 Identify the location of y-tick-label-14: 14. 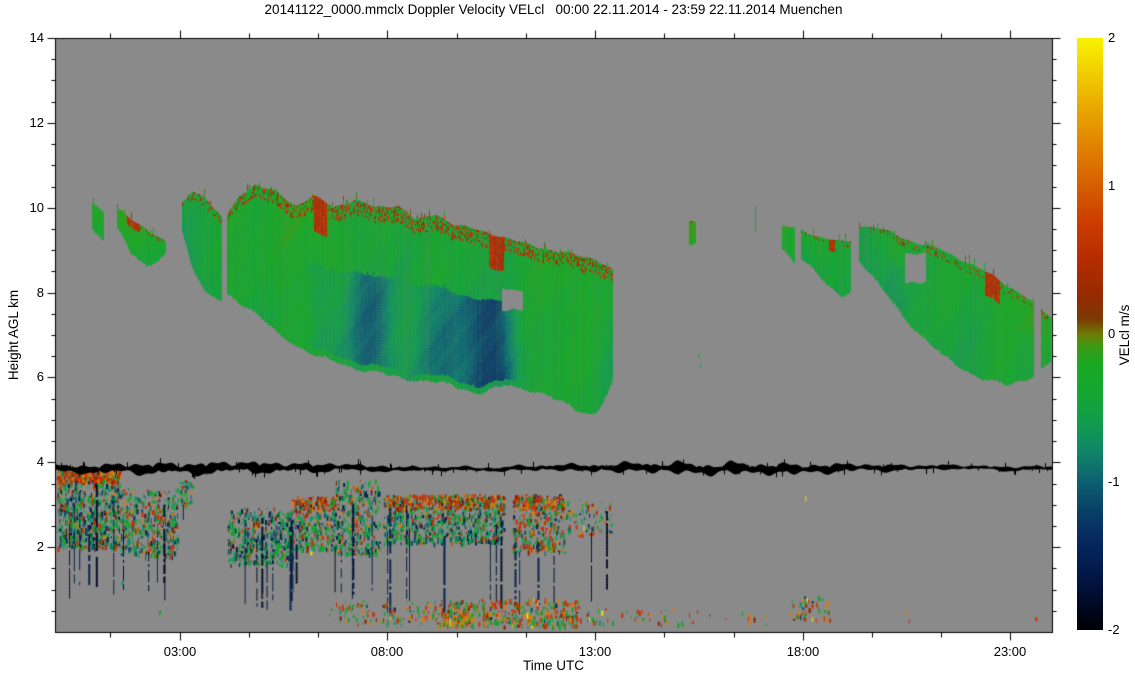
(36, 37).